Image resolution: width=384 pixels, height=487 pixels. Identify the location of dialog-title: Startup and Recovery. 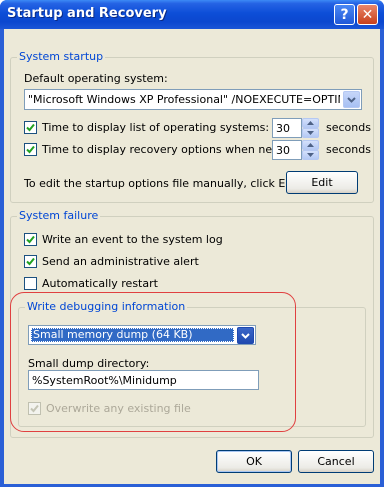
(87, 13).